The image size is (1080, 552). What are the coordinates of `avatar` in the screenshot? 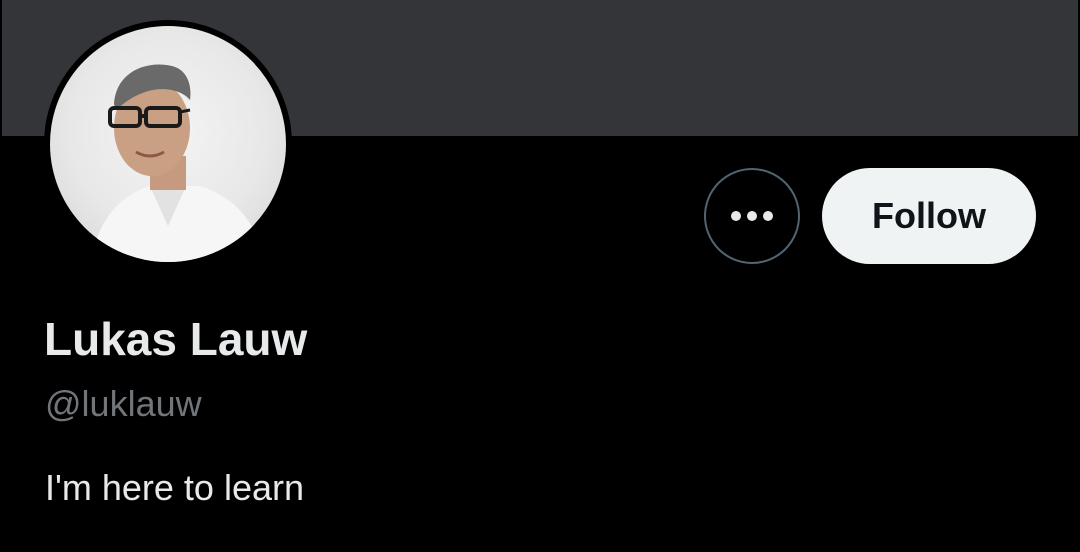 It's located at (168, 144).